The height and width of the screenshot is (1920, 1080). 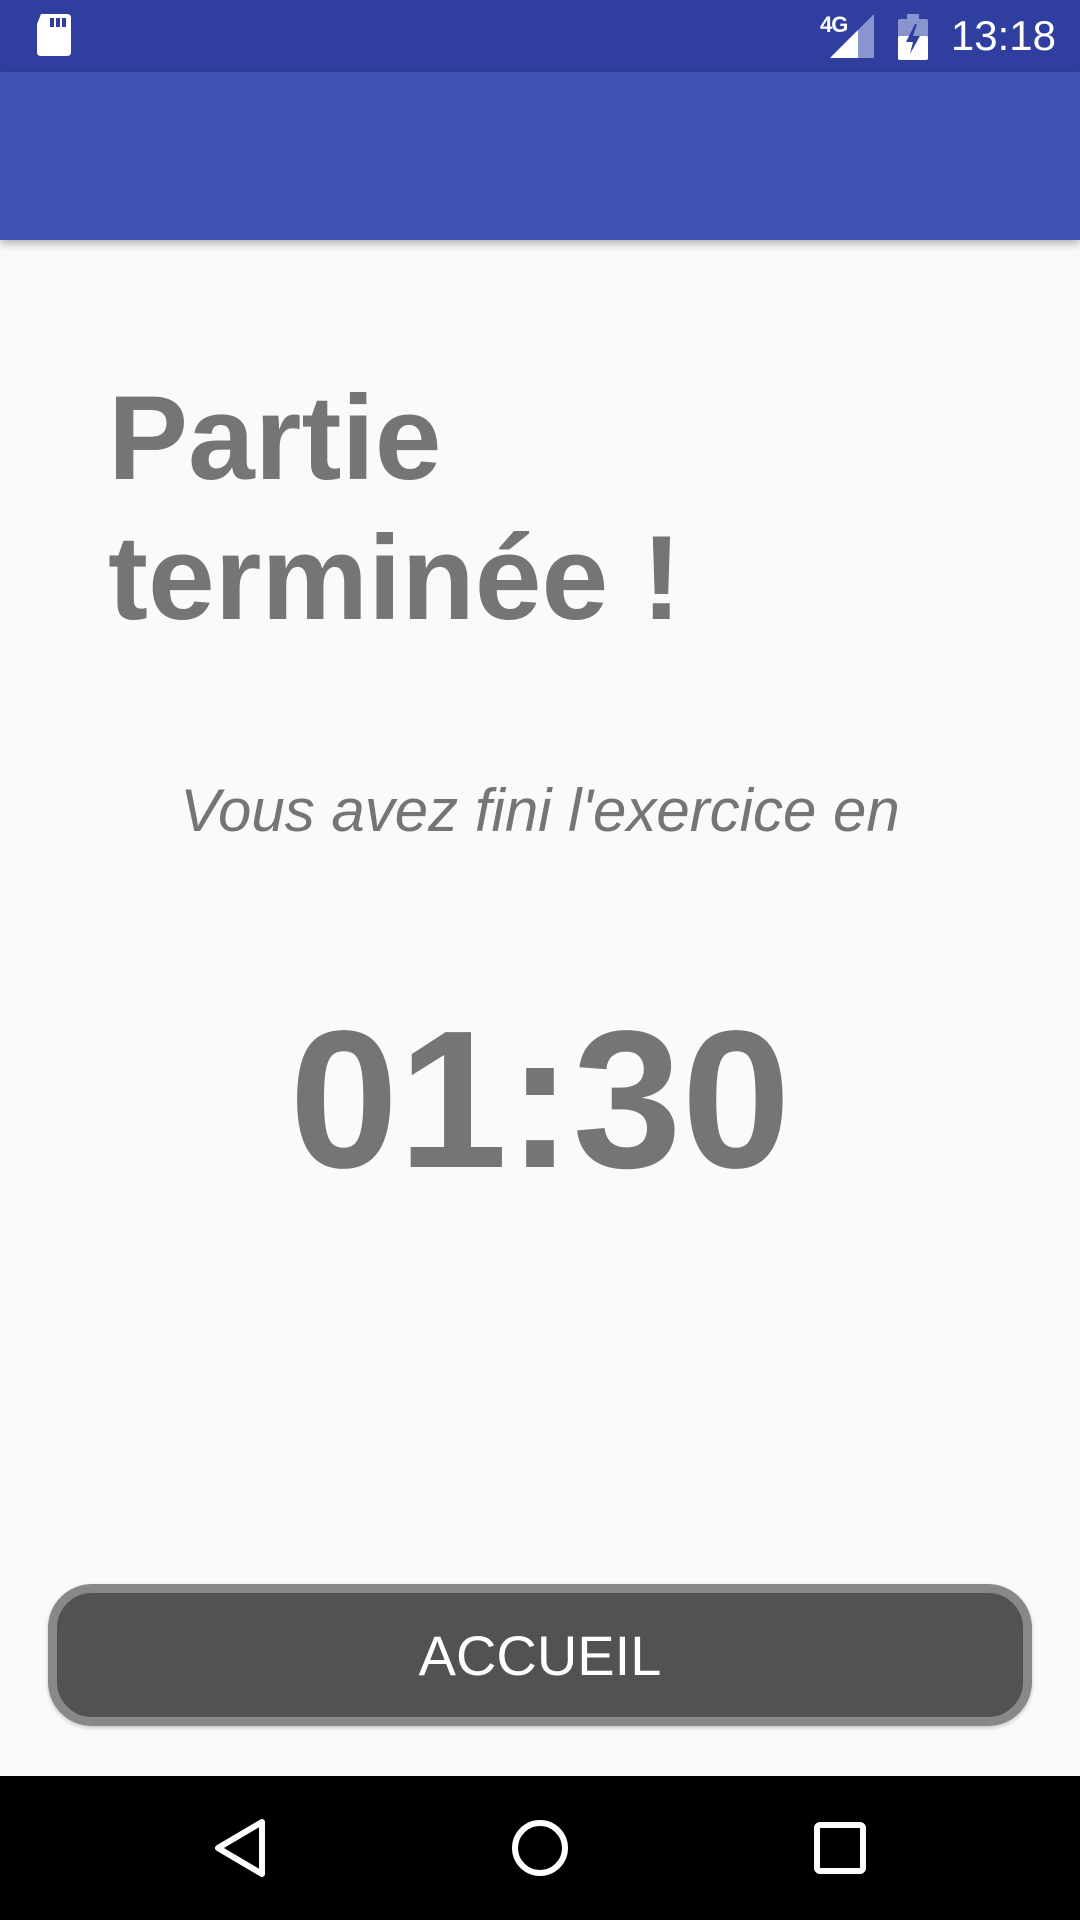 I want to click on home-button: ACCUEIL, so click(x=540, y=1655).